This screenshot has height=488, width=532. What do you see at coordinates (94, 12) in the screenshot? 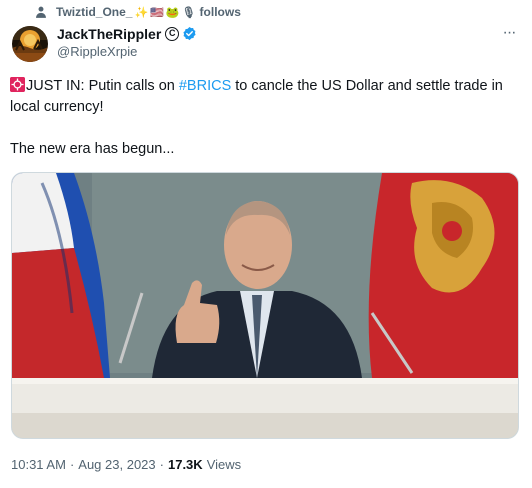
I see `social-context-username: Twiztid_One_` at bounding box center [94, 12].